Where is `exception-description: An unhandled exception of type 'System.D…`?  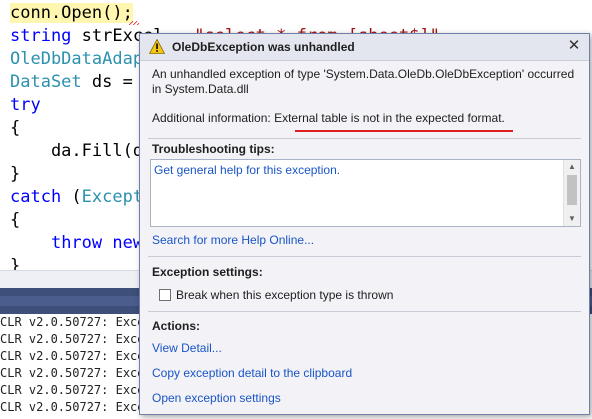
exception-description: An unhandled exception of type 'System.D… is located at coordinates (363, 81).